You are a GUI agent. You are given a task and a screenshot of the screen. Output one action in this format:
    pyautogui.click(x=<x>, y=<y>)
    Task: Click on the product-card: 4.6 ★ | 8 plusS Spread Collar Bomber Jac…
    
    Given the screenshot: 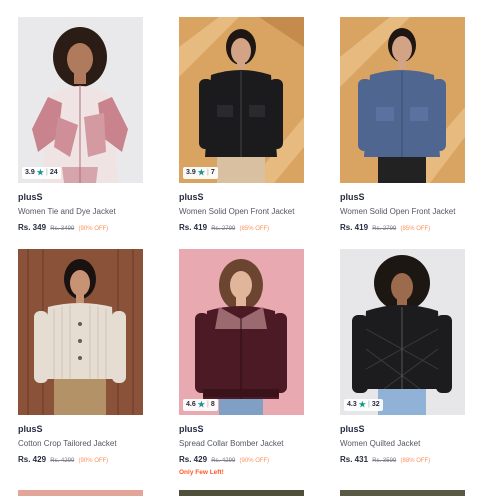 What is the action you would take?
    pyautogui.click(x=241, y=365)
    